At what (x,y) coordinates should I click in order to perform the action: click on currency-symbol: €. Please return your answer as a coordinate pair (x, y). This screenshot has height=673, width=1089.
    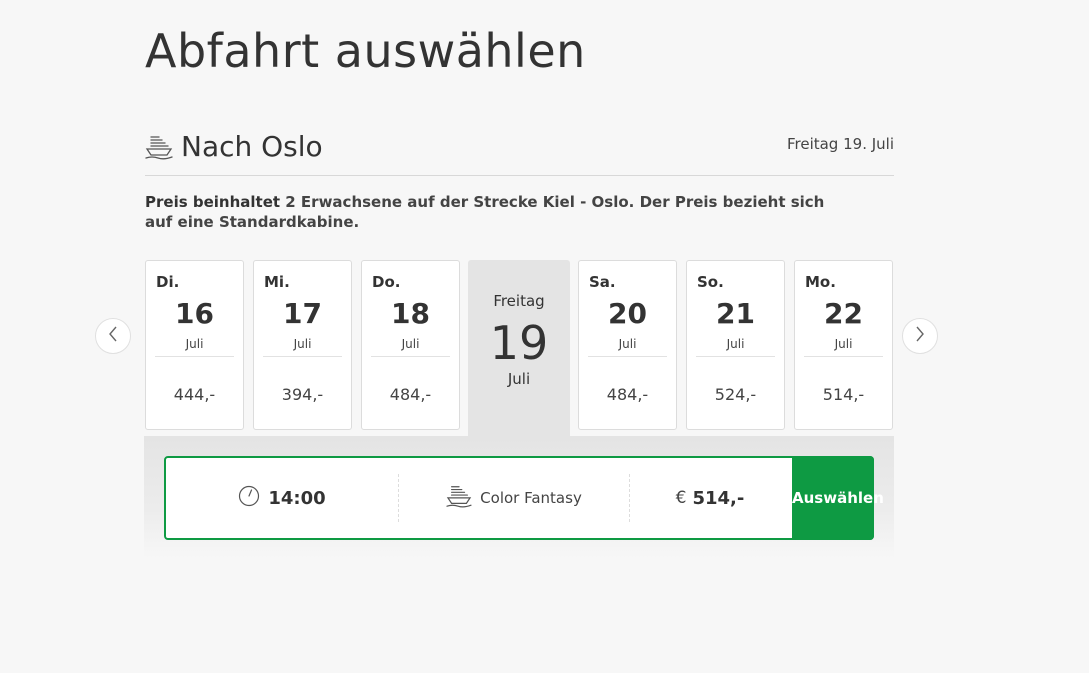
    Looking at the image, I should click on (681, 498).